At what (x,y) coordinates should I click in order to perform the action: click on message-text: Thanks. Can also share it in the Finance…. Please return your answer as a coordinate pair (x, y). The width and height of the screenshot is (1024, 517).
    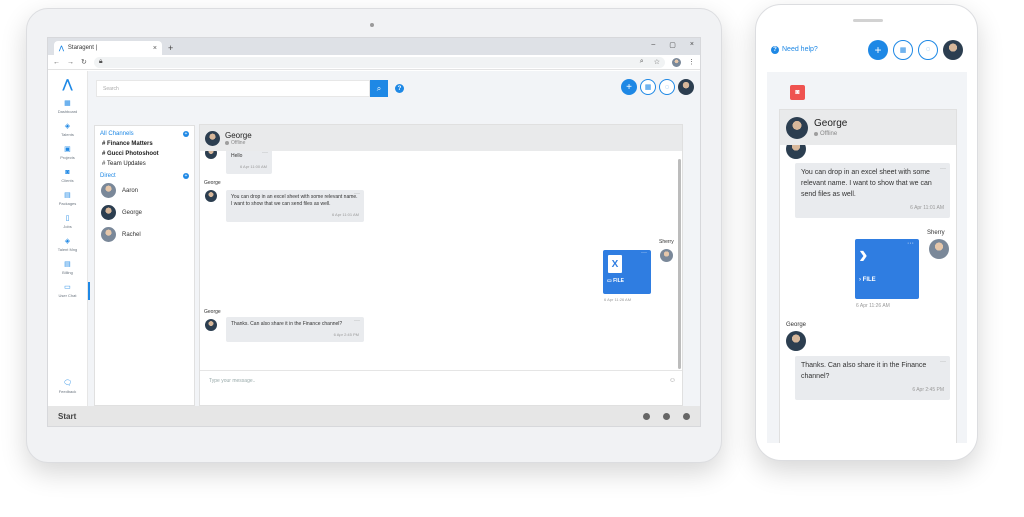
    Looking at the image, I should click on (864, 371).